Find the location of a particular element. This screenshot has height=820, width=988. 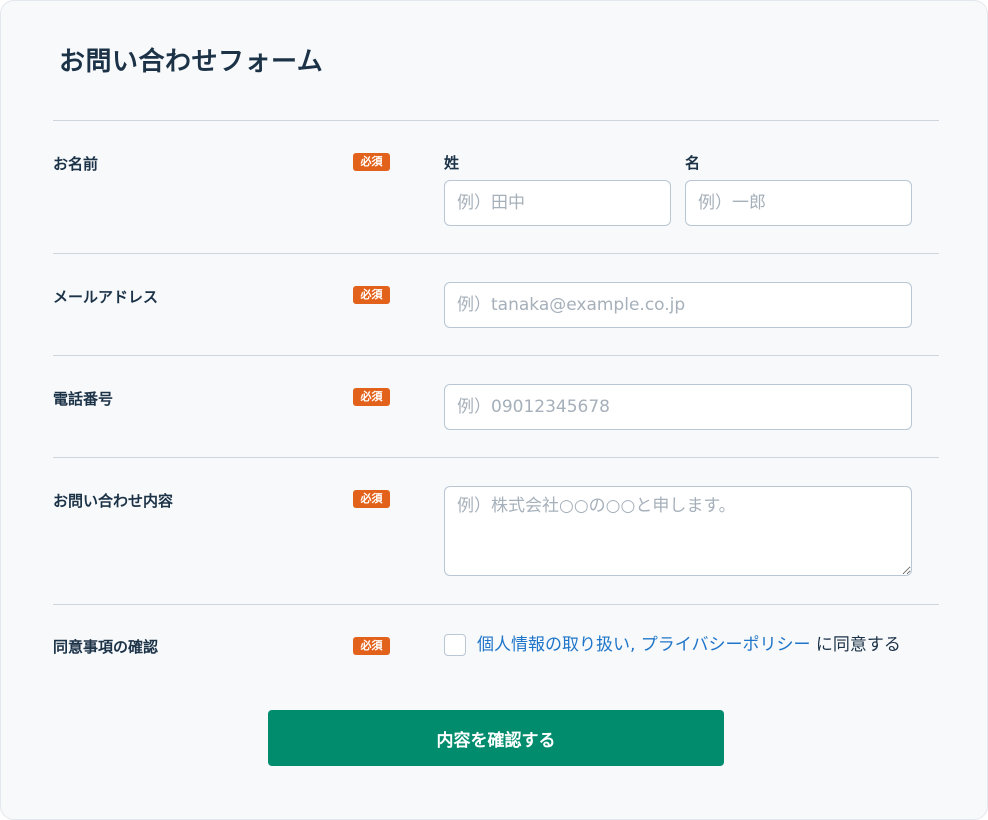

page-title: お問い合わせフォーム is located at coordinates (191, 62).